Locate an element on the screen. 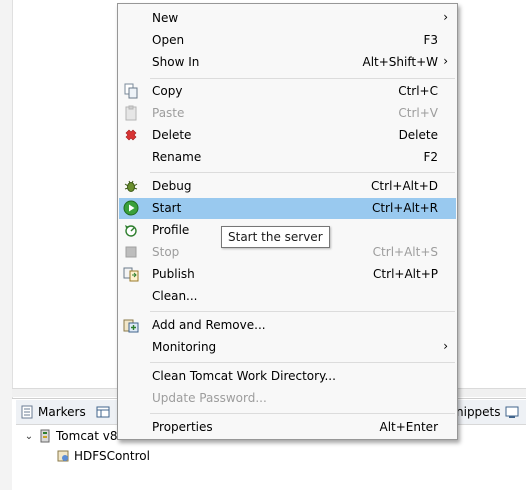  menu-item-label: Paste is located at coordinates (168, 113).